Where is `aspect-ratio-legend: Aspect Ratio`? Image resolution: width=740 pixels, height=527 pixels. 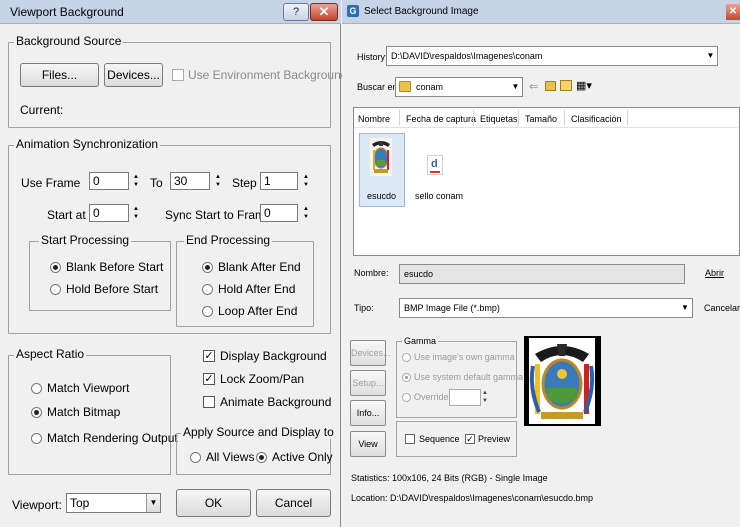 aspect-ratio-legend: Aspect Ratio is located at coordinates (50, 354).